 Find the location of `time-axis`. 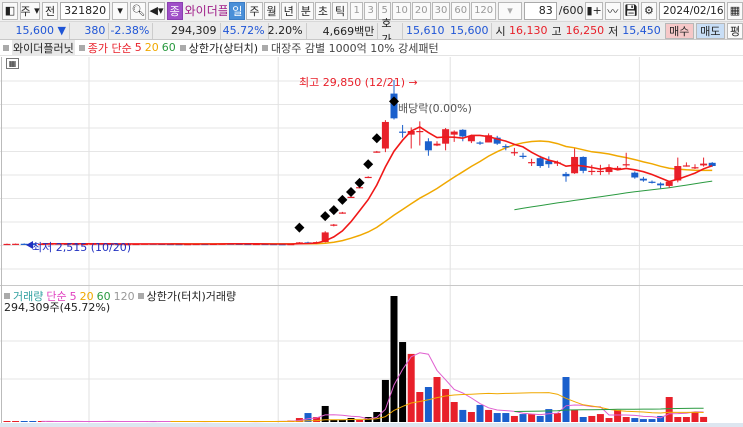

time-axis is located at coordinates (371, 425).